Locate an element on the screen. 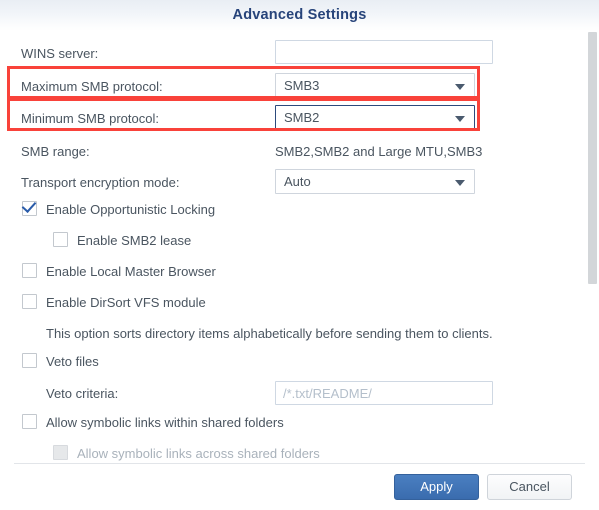 The width and height of the screenshot is (599, 510). row-minimum-smb-protocol: Minimum SMB protocol: SMB2 is located at coordinates (280, 119).